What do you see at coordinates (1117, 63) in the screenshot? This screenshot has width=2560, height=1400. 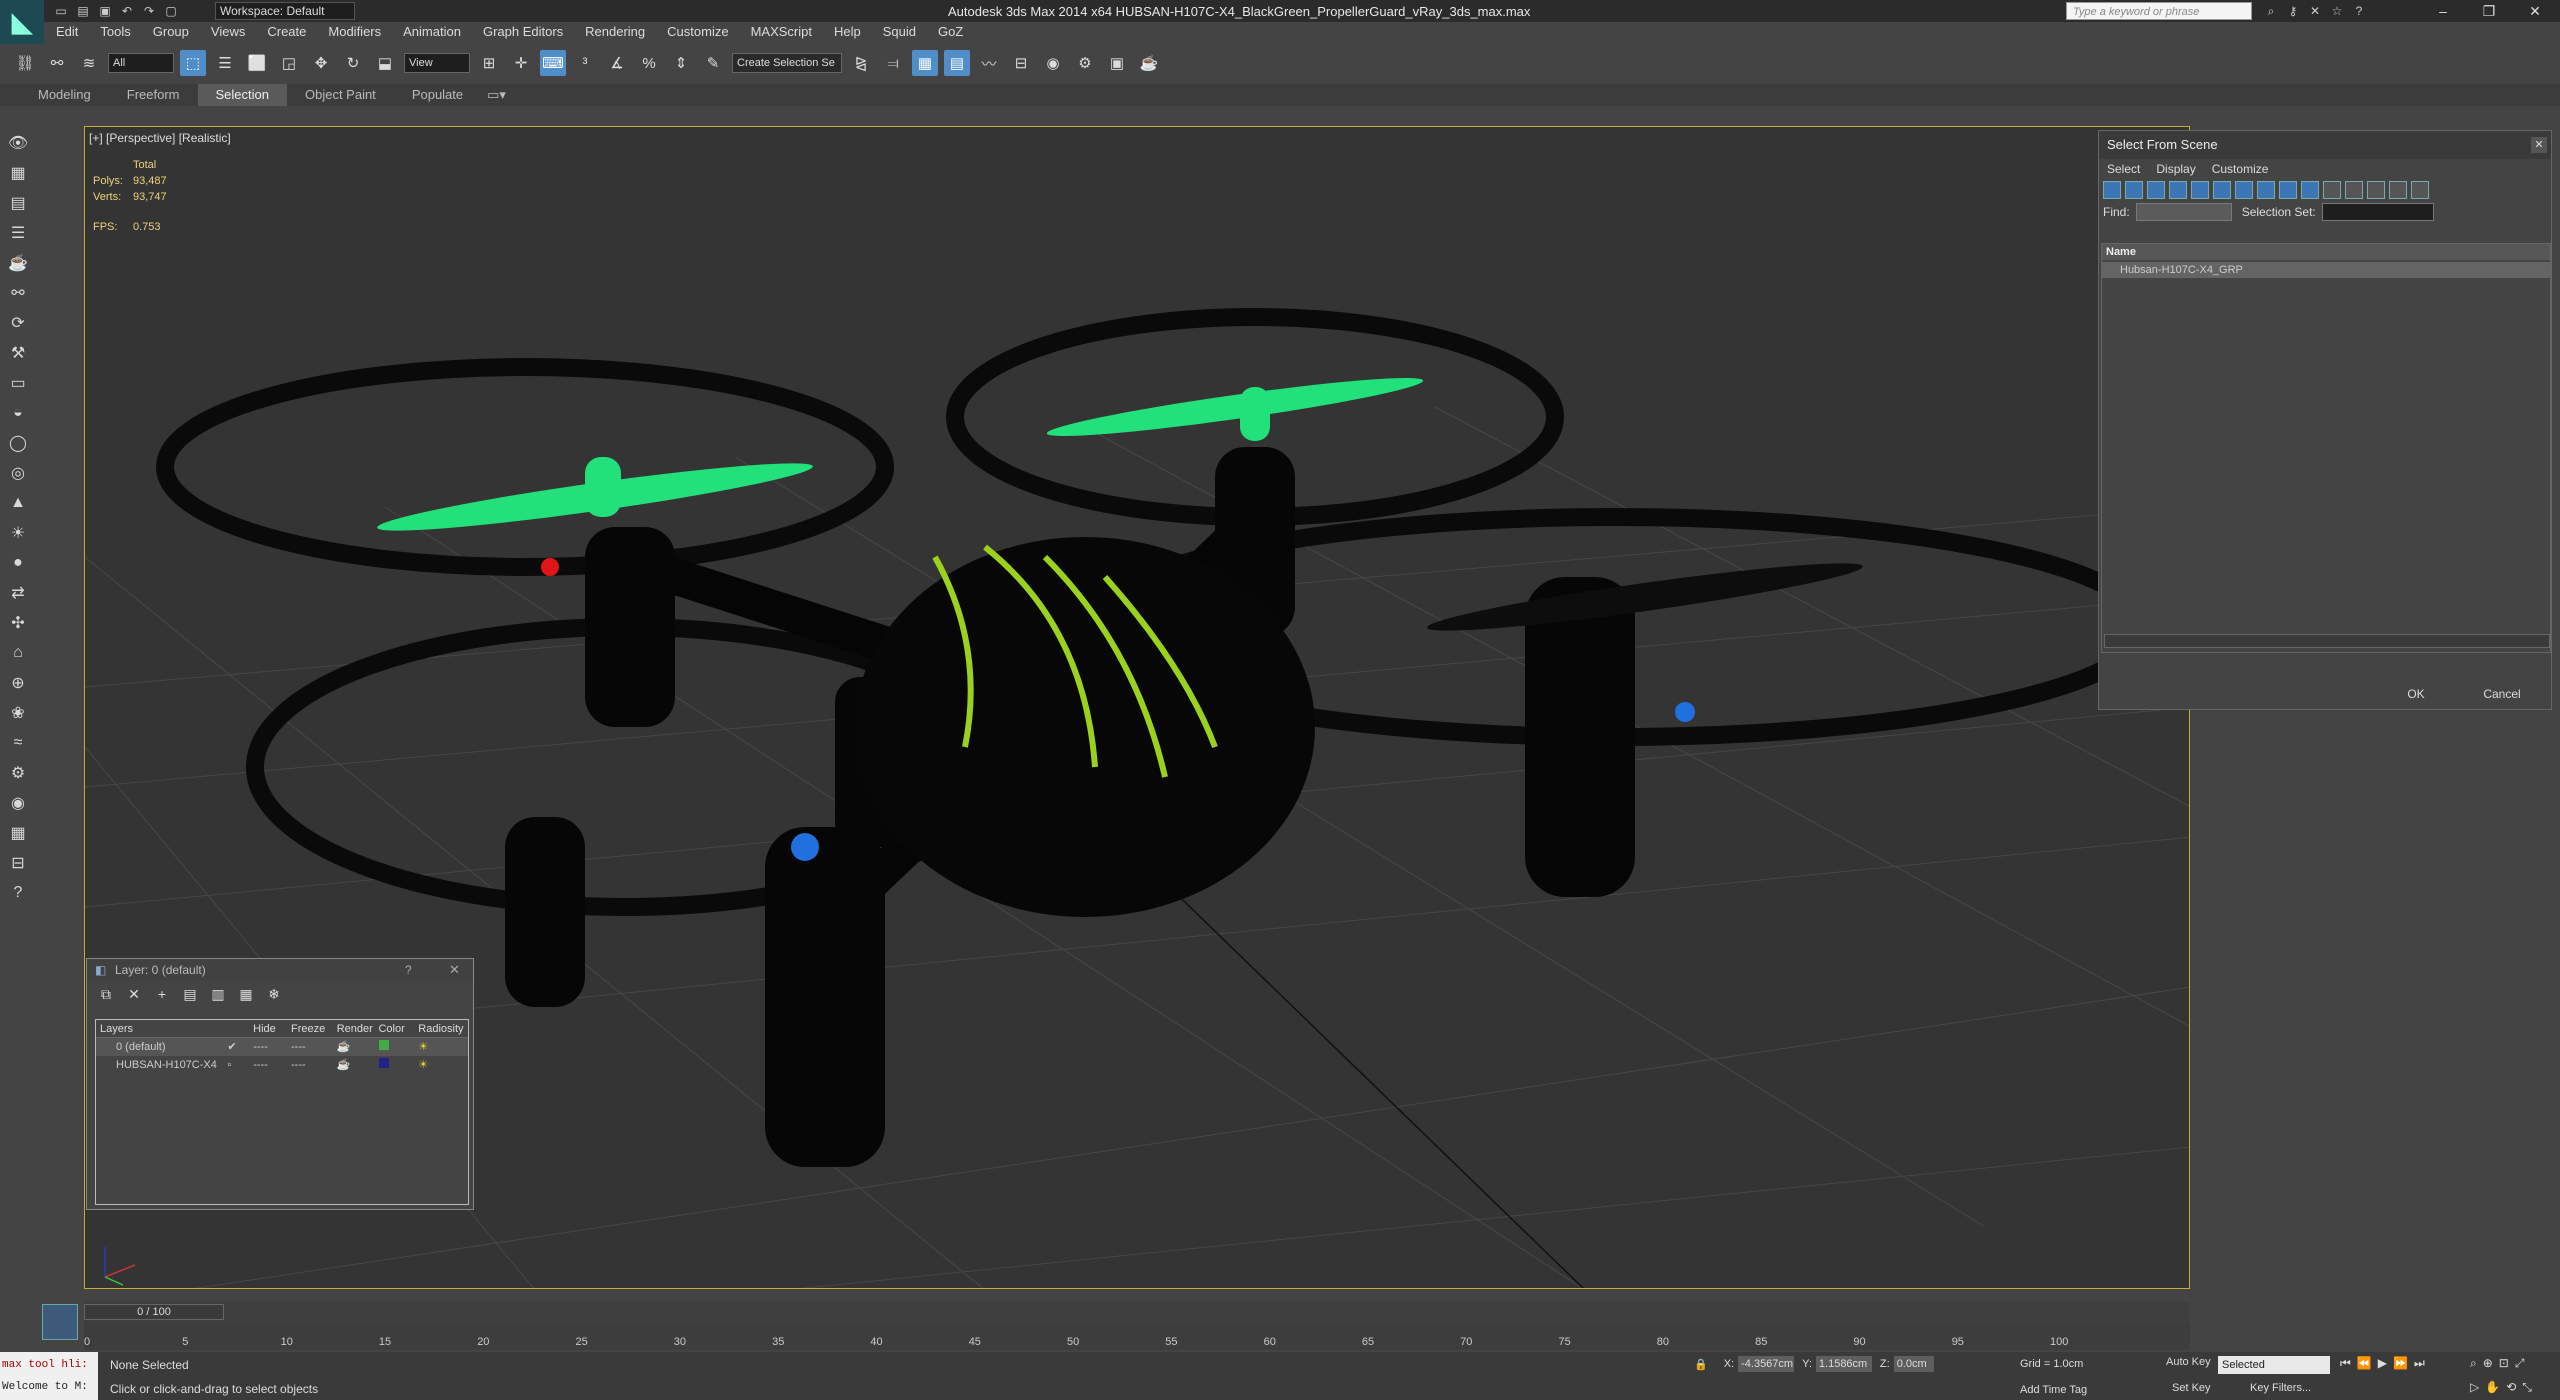 I see `rendered-frame-icon: ▣` at bounding box center [1117, 63].